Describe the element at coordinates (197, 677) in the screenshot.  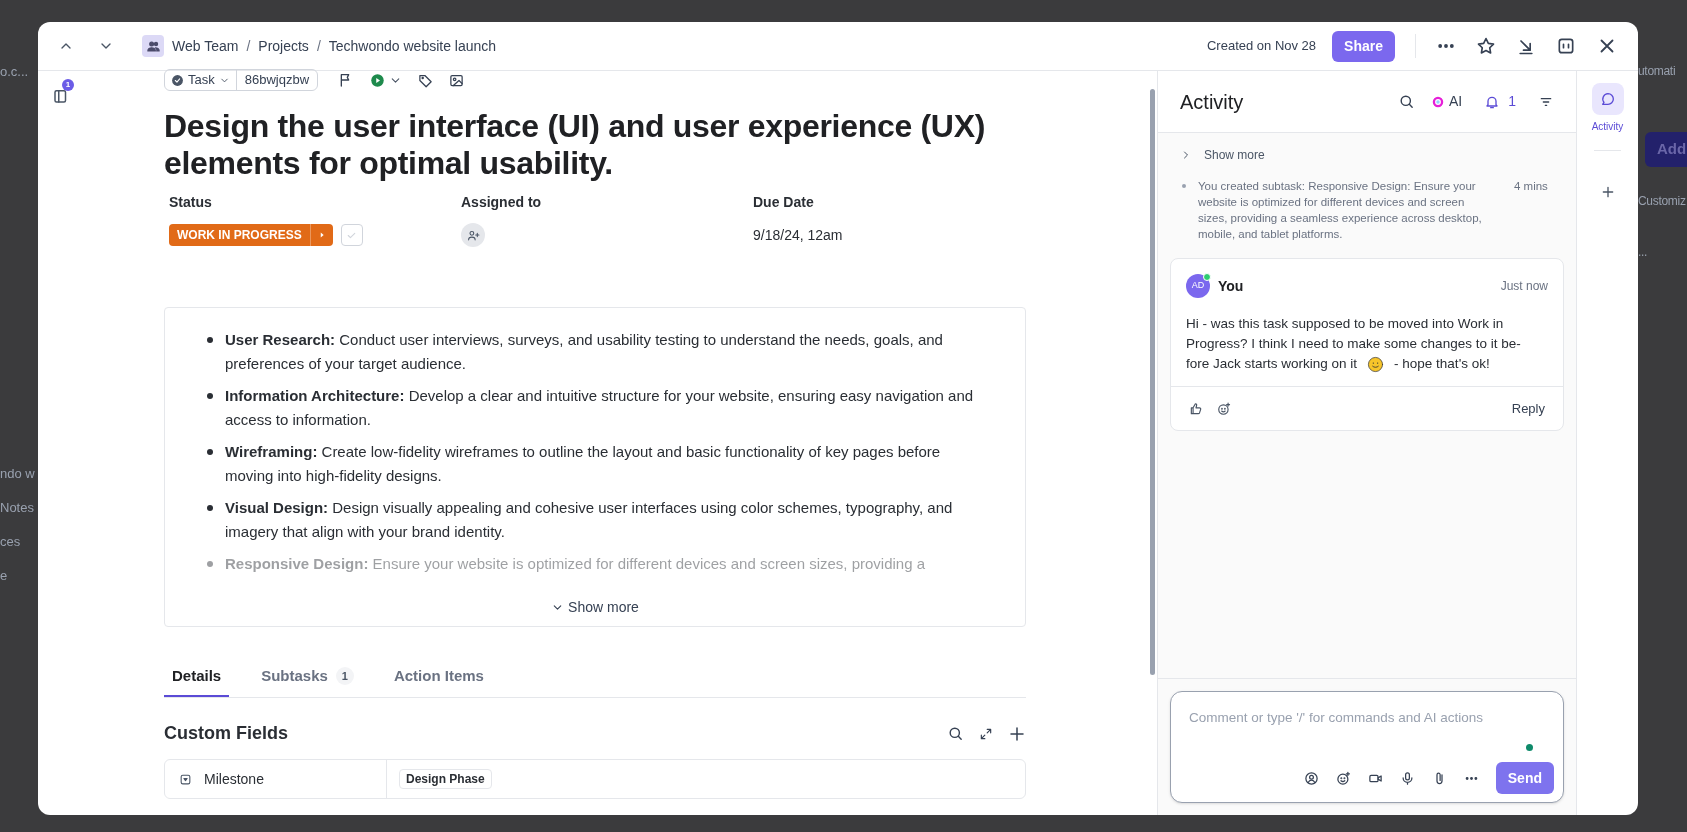
I see `tab: Details` at that location.